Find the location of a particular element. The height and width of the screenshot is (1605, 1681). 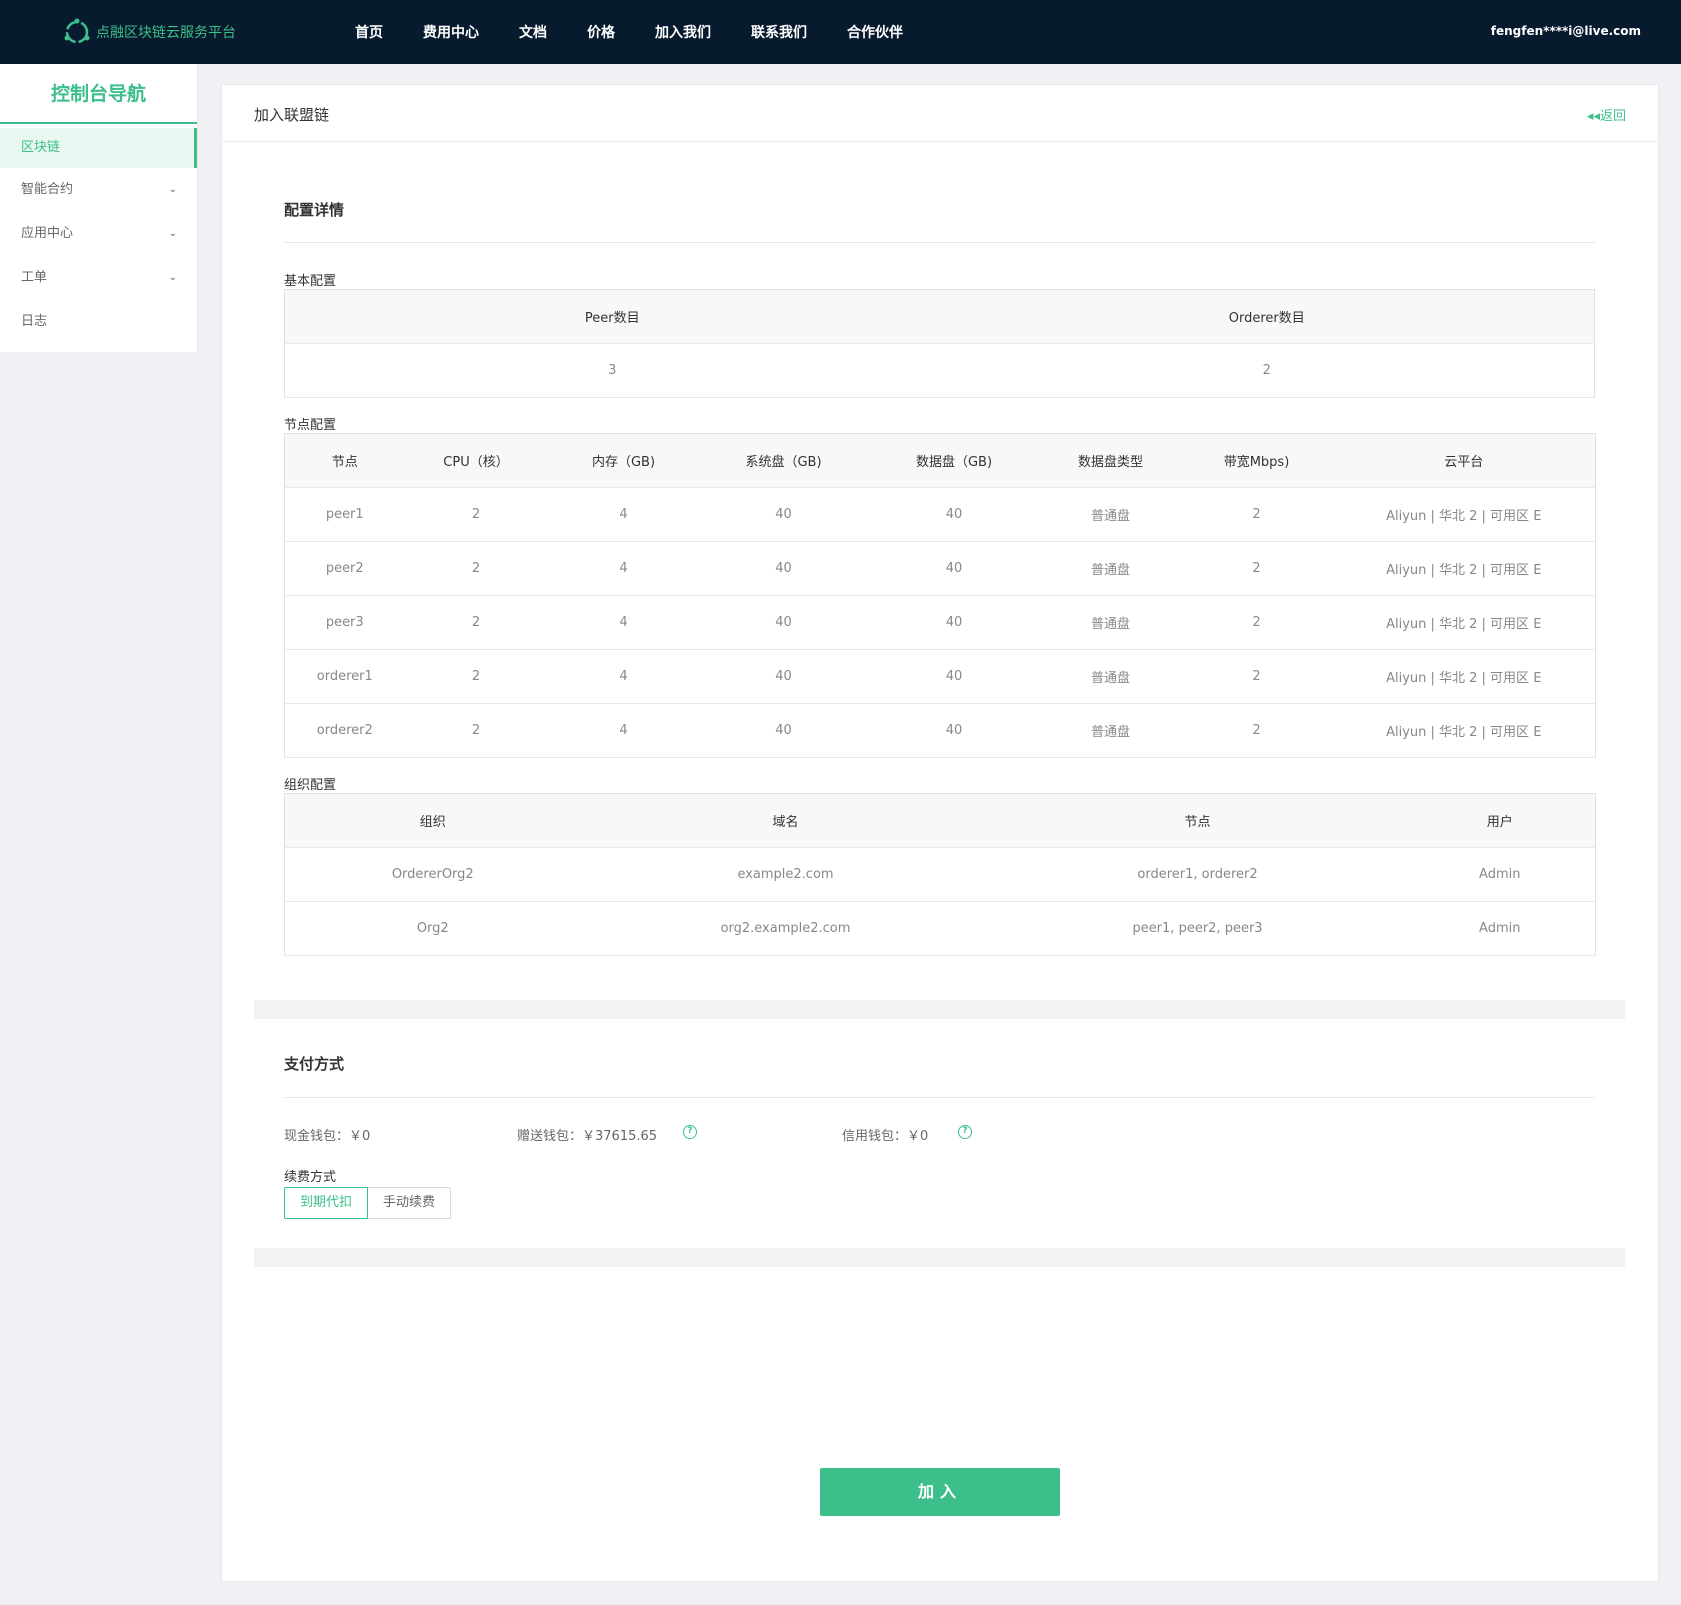

table-cell: orderer2 is located at coordinates (344, 730).